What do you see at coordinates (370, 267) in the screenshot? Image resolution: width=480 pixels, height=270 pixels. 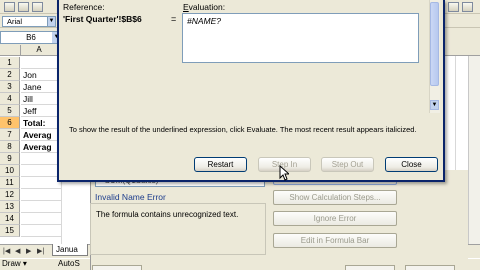 I see `previous-button` at bounding box center [370, 267].